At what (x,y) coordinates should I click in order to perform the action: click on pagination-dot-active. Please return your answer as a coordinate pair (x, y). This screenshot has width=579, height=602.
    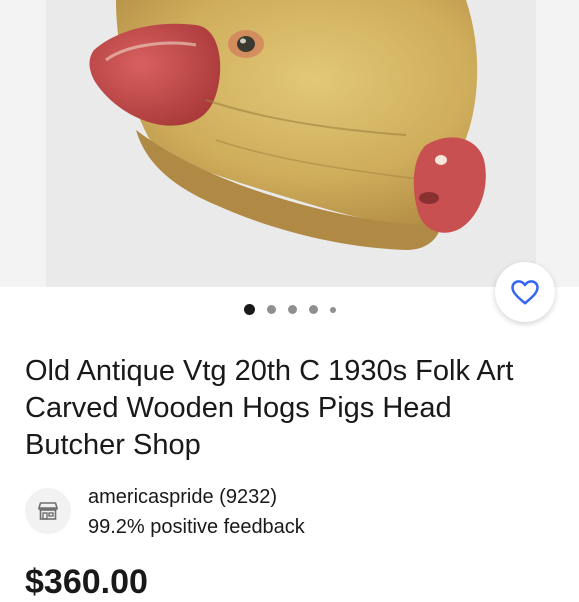
    Looking at the image, I should click on (249, 309).